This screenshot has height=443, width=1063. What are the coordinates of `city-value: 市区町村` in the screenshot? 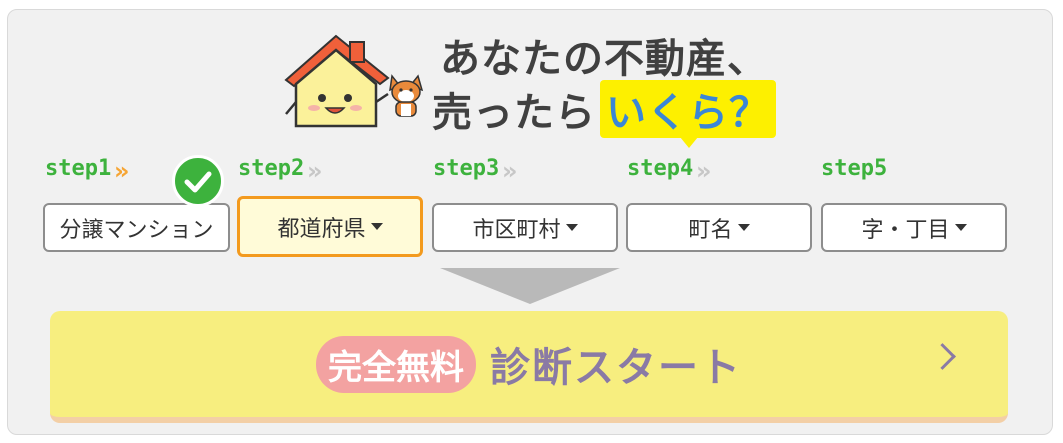 It's located at (516, 230).